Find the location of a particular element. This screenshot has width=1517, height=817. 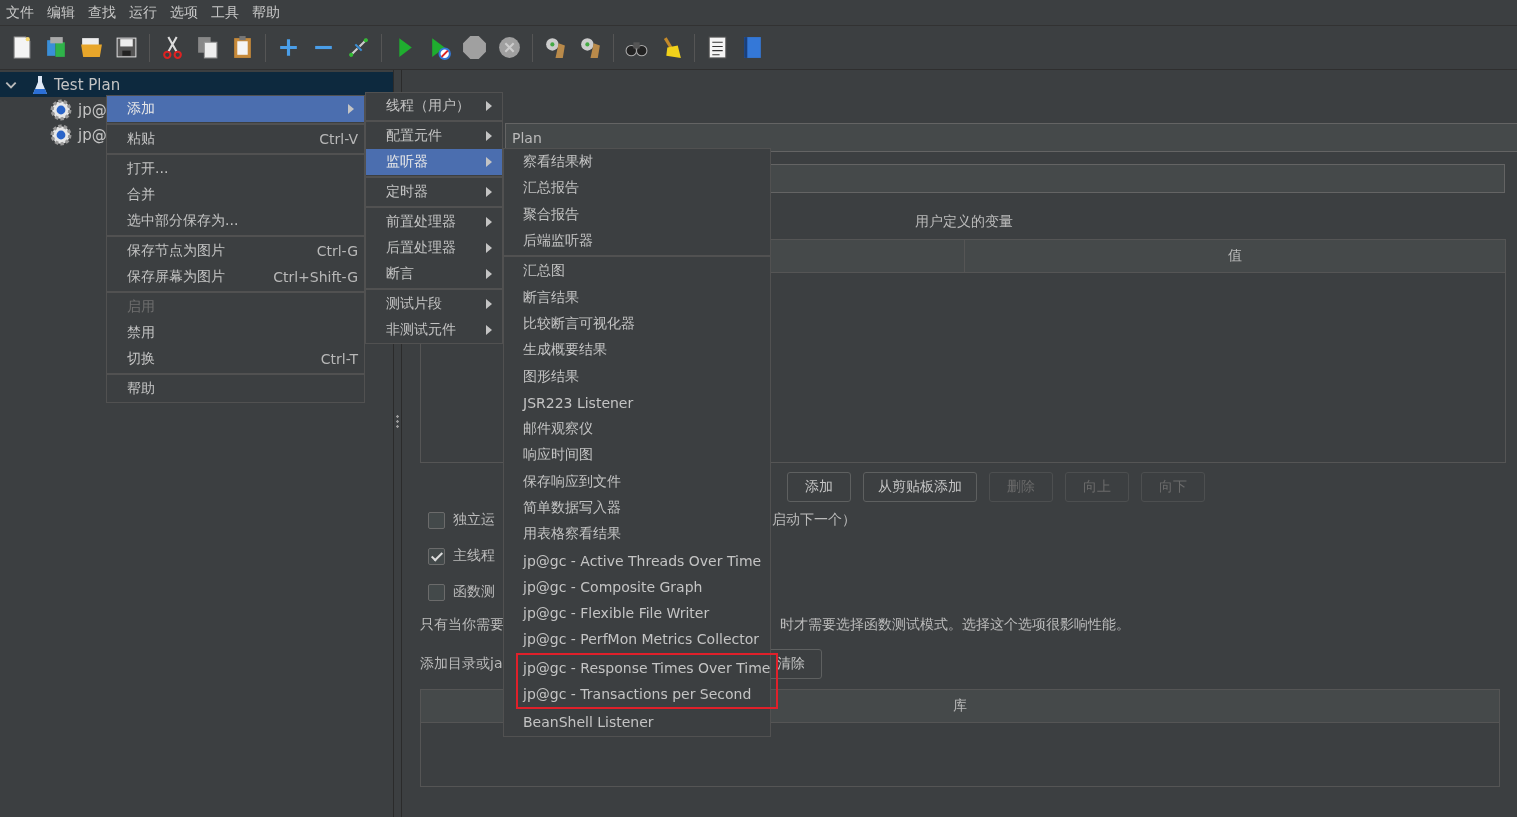

checkbox-label: 函数测 is located at coordinates (474, 592).